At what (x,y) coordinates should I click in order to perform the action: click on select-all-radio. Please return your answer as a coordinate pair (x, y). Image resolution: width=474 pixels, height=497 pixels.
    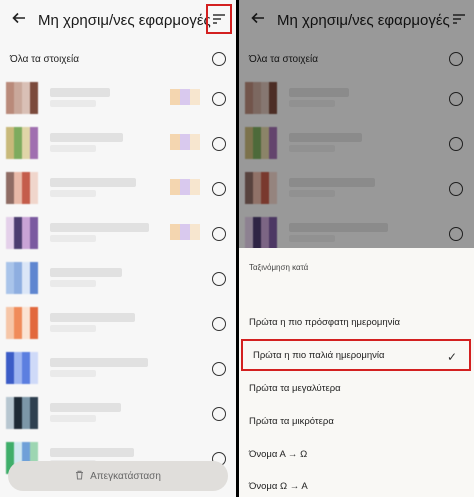
    Looking at the image, I should click on (219, 59).